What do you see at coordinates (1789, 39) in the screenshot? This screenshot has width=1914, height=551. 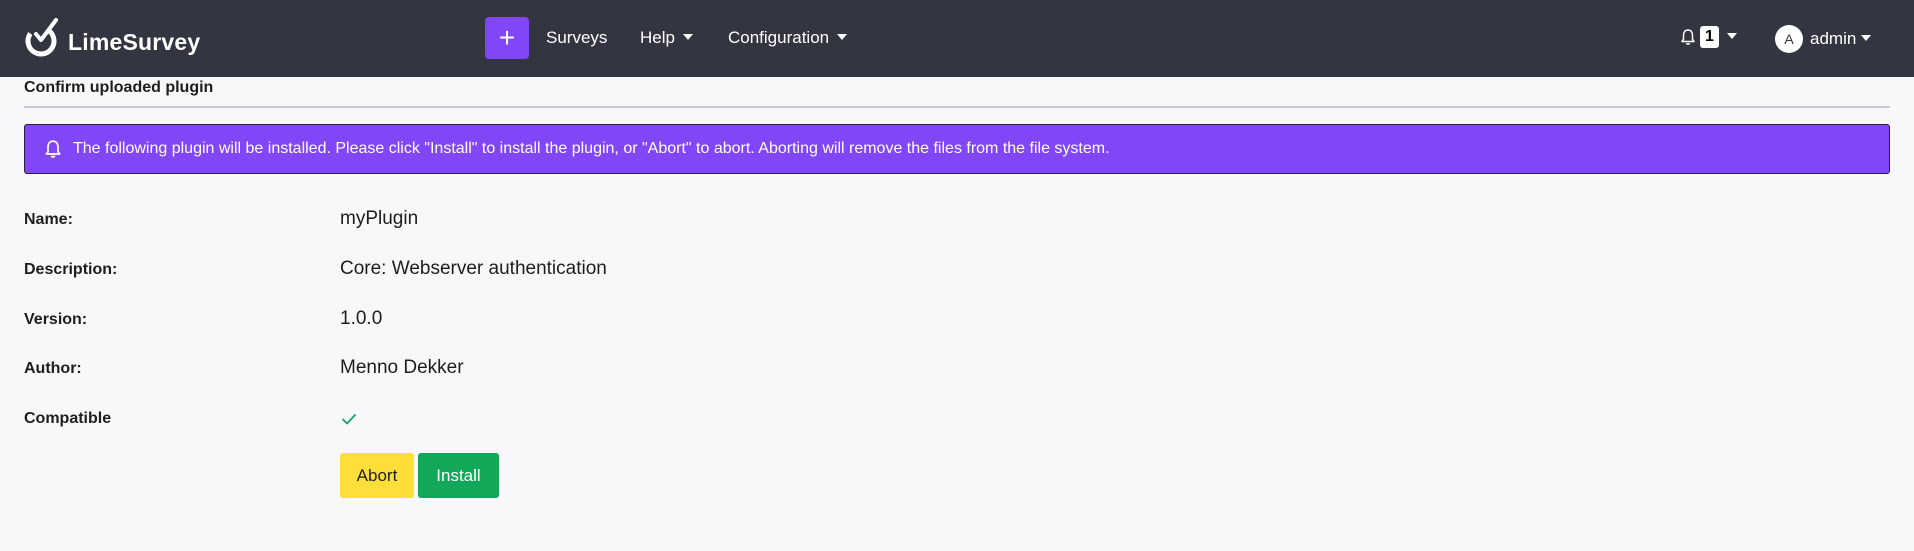 I see `avatar: A` at bounding box center [1789, 39].